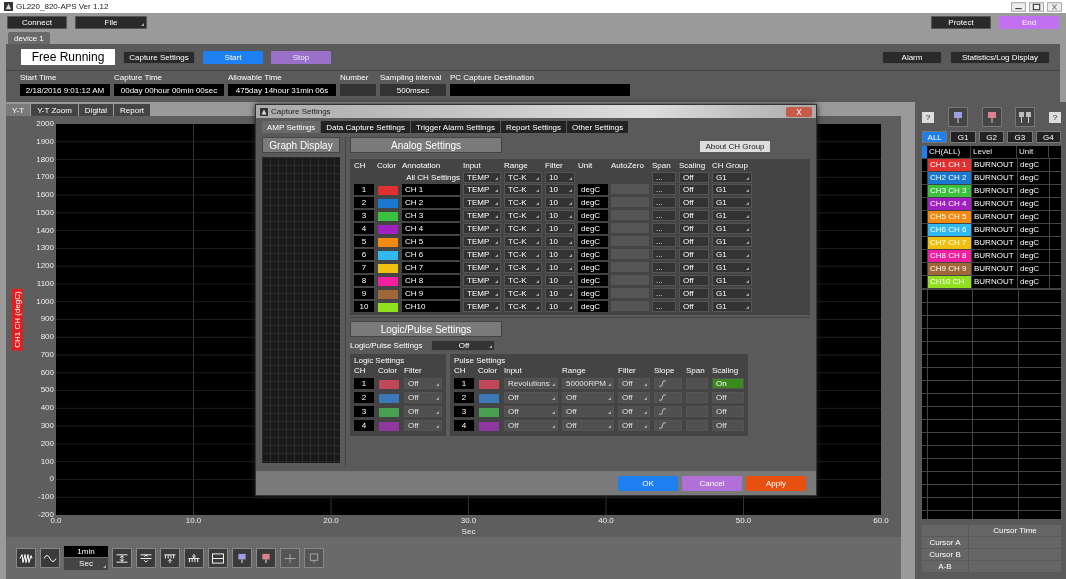 The width and height of the screenshot is (1066, 579). I want to click on about-ch-group-button: About CH Group, so click(735, 146).